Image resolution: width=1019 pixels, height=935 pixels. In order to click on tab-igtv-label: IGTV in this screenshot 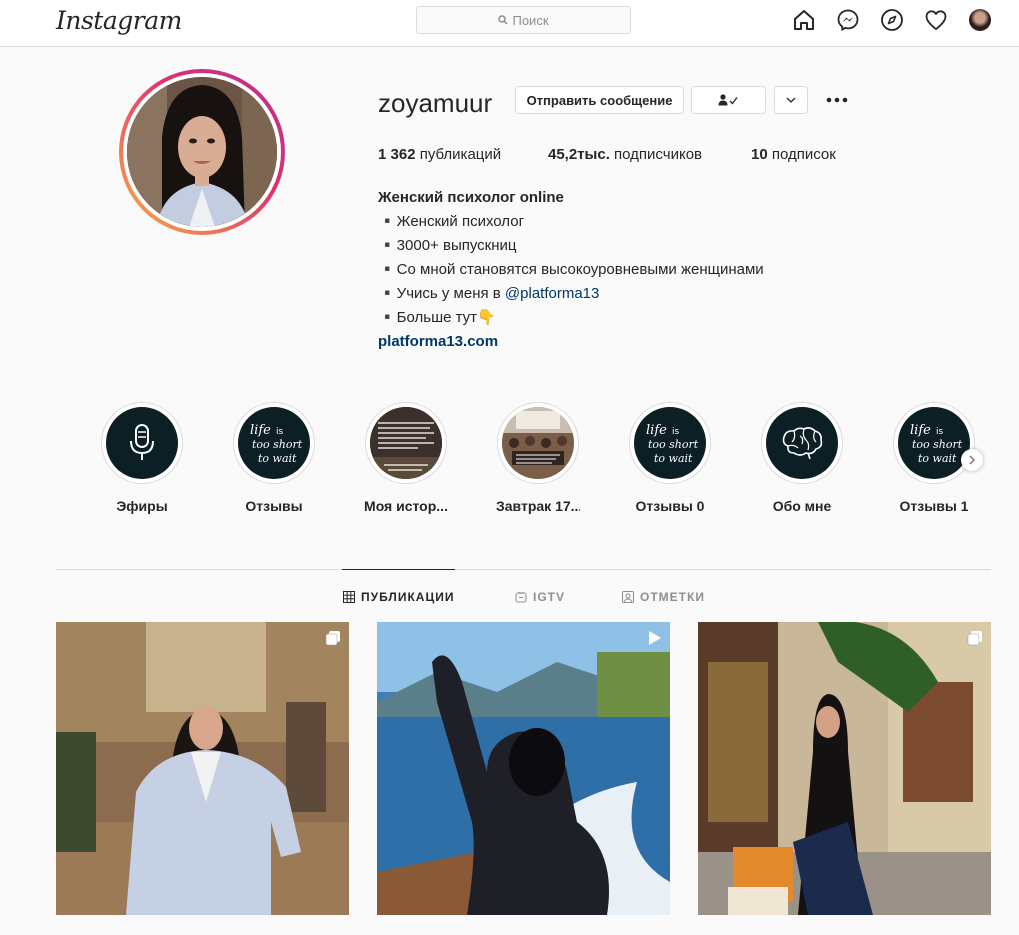, I will do `click(549, 597)`.